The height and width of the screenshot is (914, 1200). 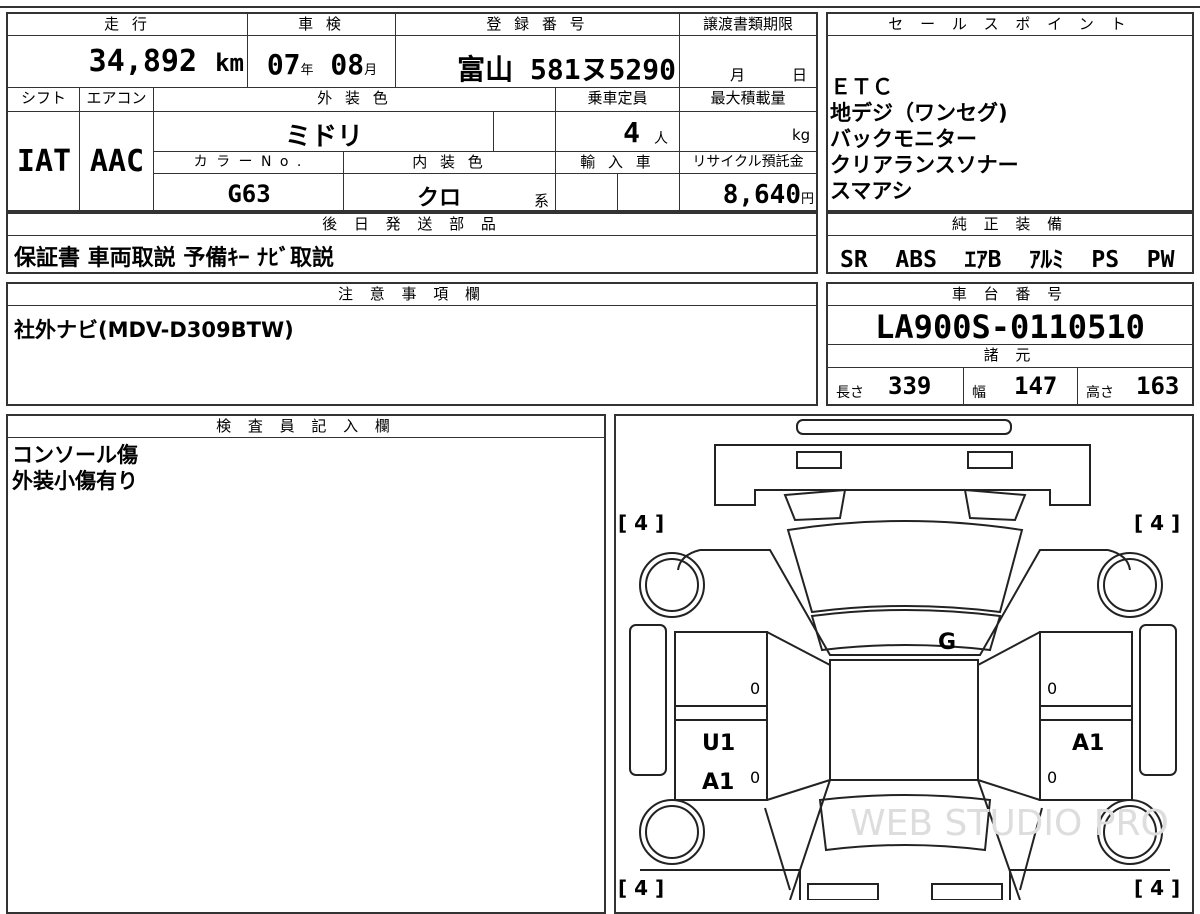 What do you see at coordinates (412, 225) in the screenshot?
I see `later-parts-label: 後 日 発 送 部 品` at bounding box center [412, 225].